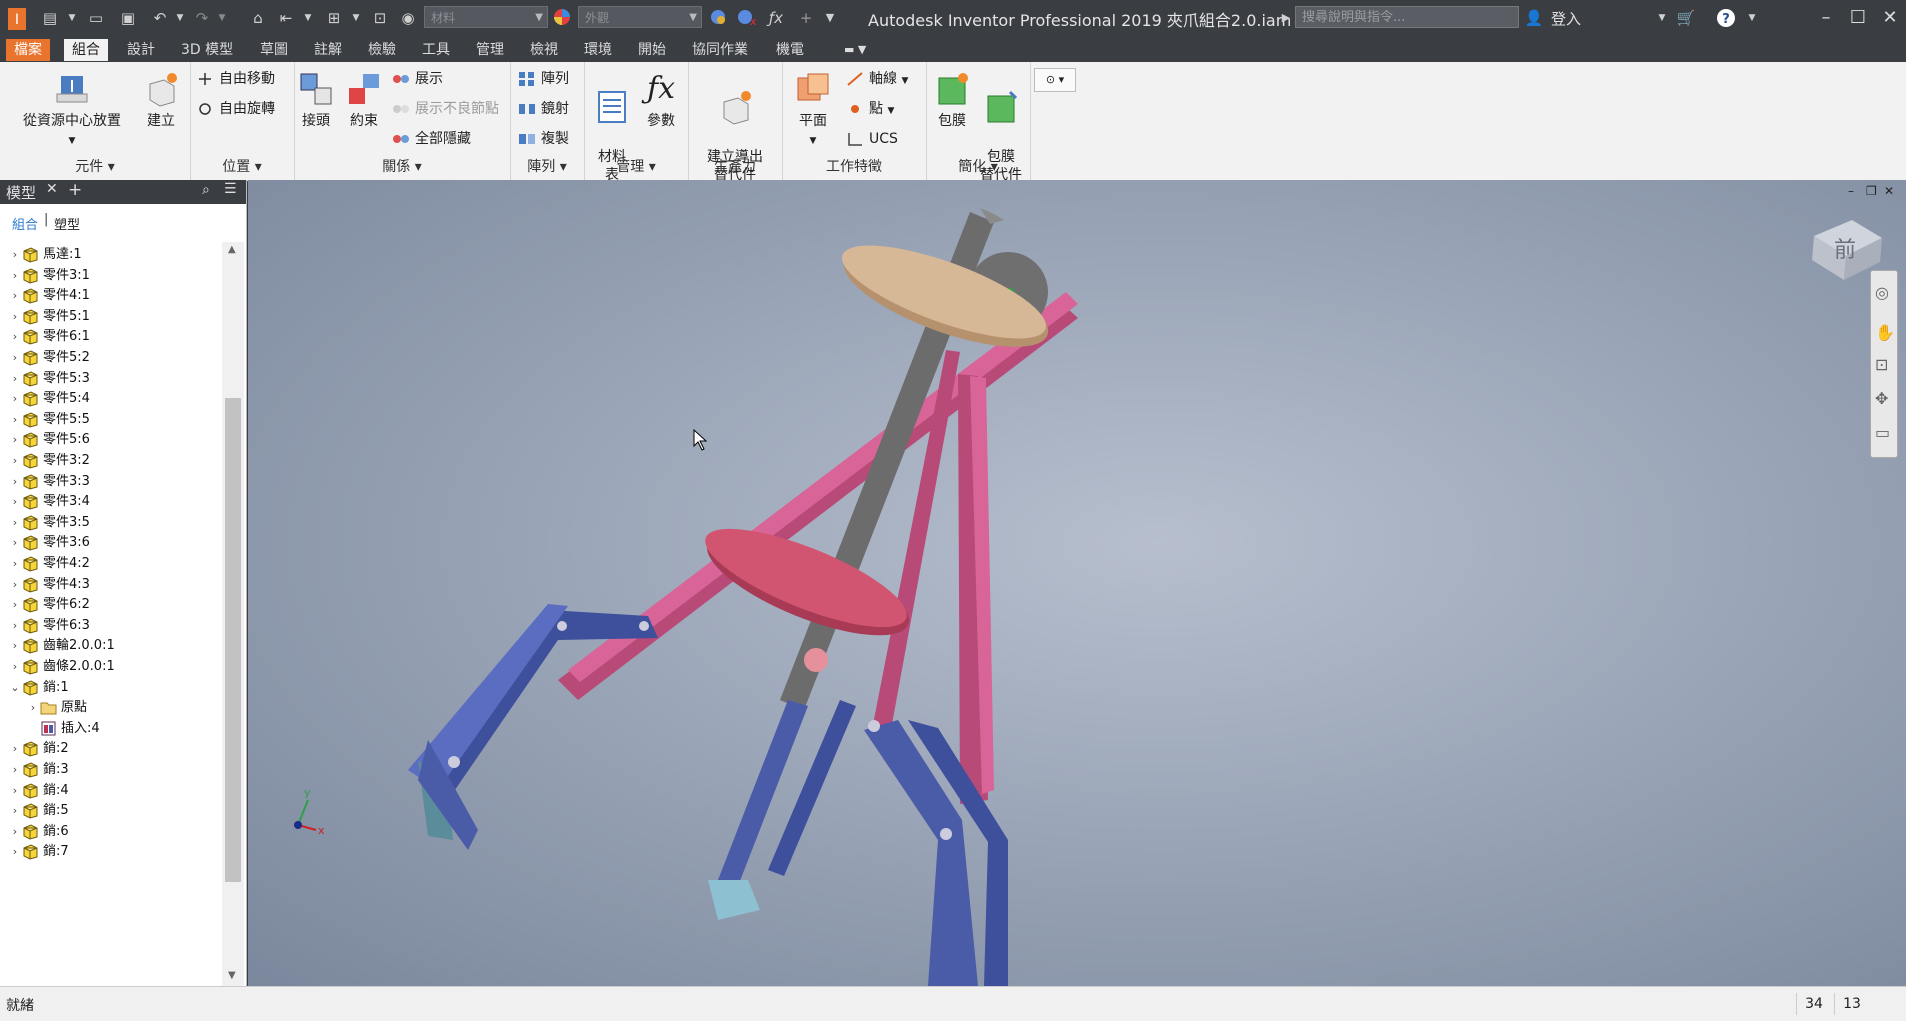 The height and width of the screenshot is (1021, 1906). What do you see at coordinates (75, 190) in the screenshot?
I see `add-tab-icon: +` at bounding box center [75, 190].